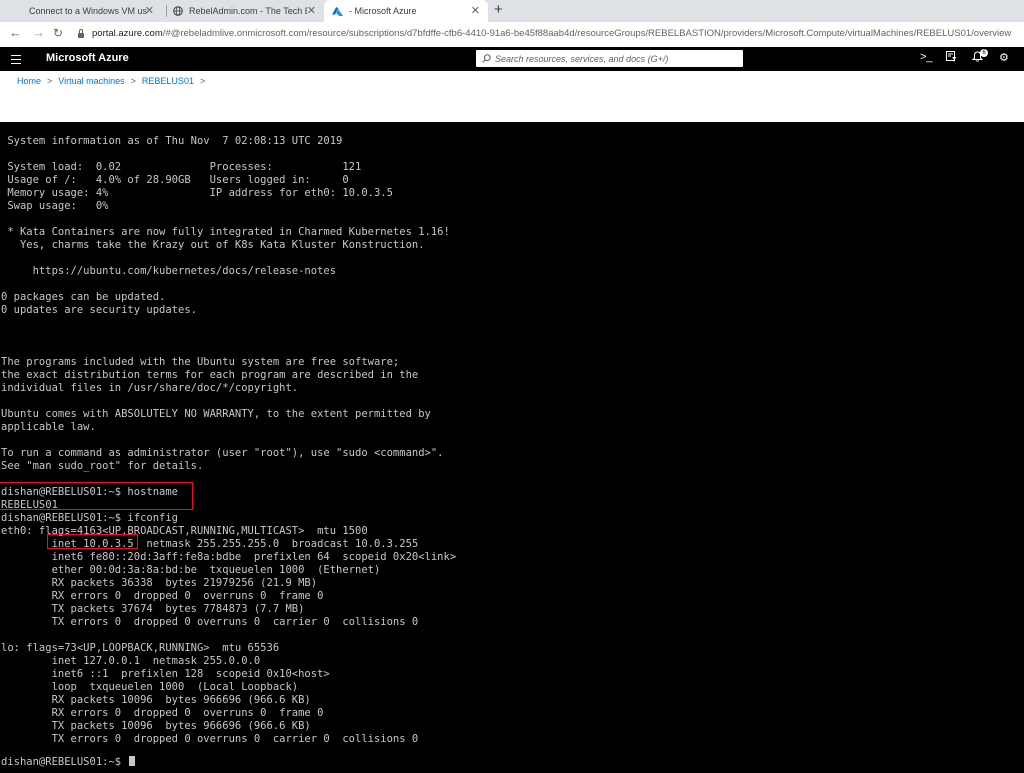 The height and width of the screenshot is (773, 1024). Describe the element at coordinates (984, 53) in the screenshot. I see `notification-count-badge: 6` at that location.